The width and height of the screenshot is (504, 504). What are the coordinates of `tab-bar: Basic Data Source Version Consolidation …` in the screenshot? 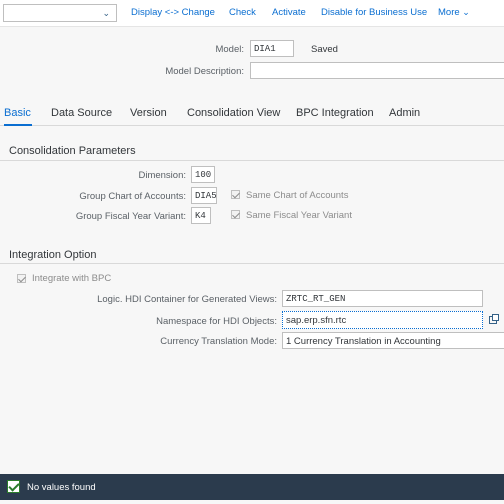 It's located at (252, 113).